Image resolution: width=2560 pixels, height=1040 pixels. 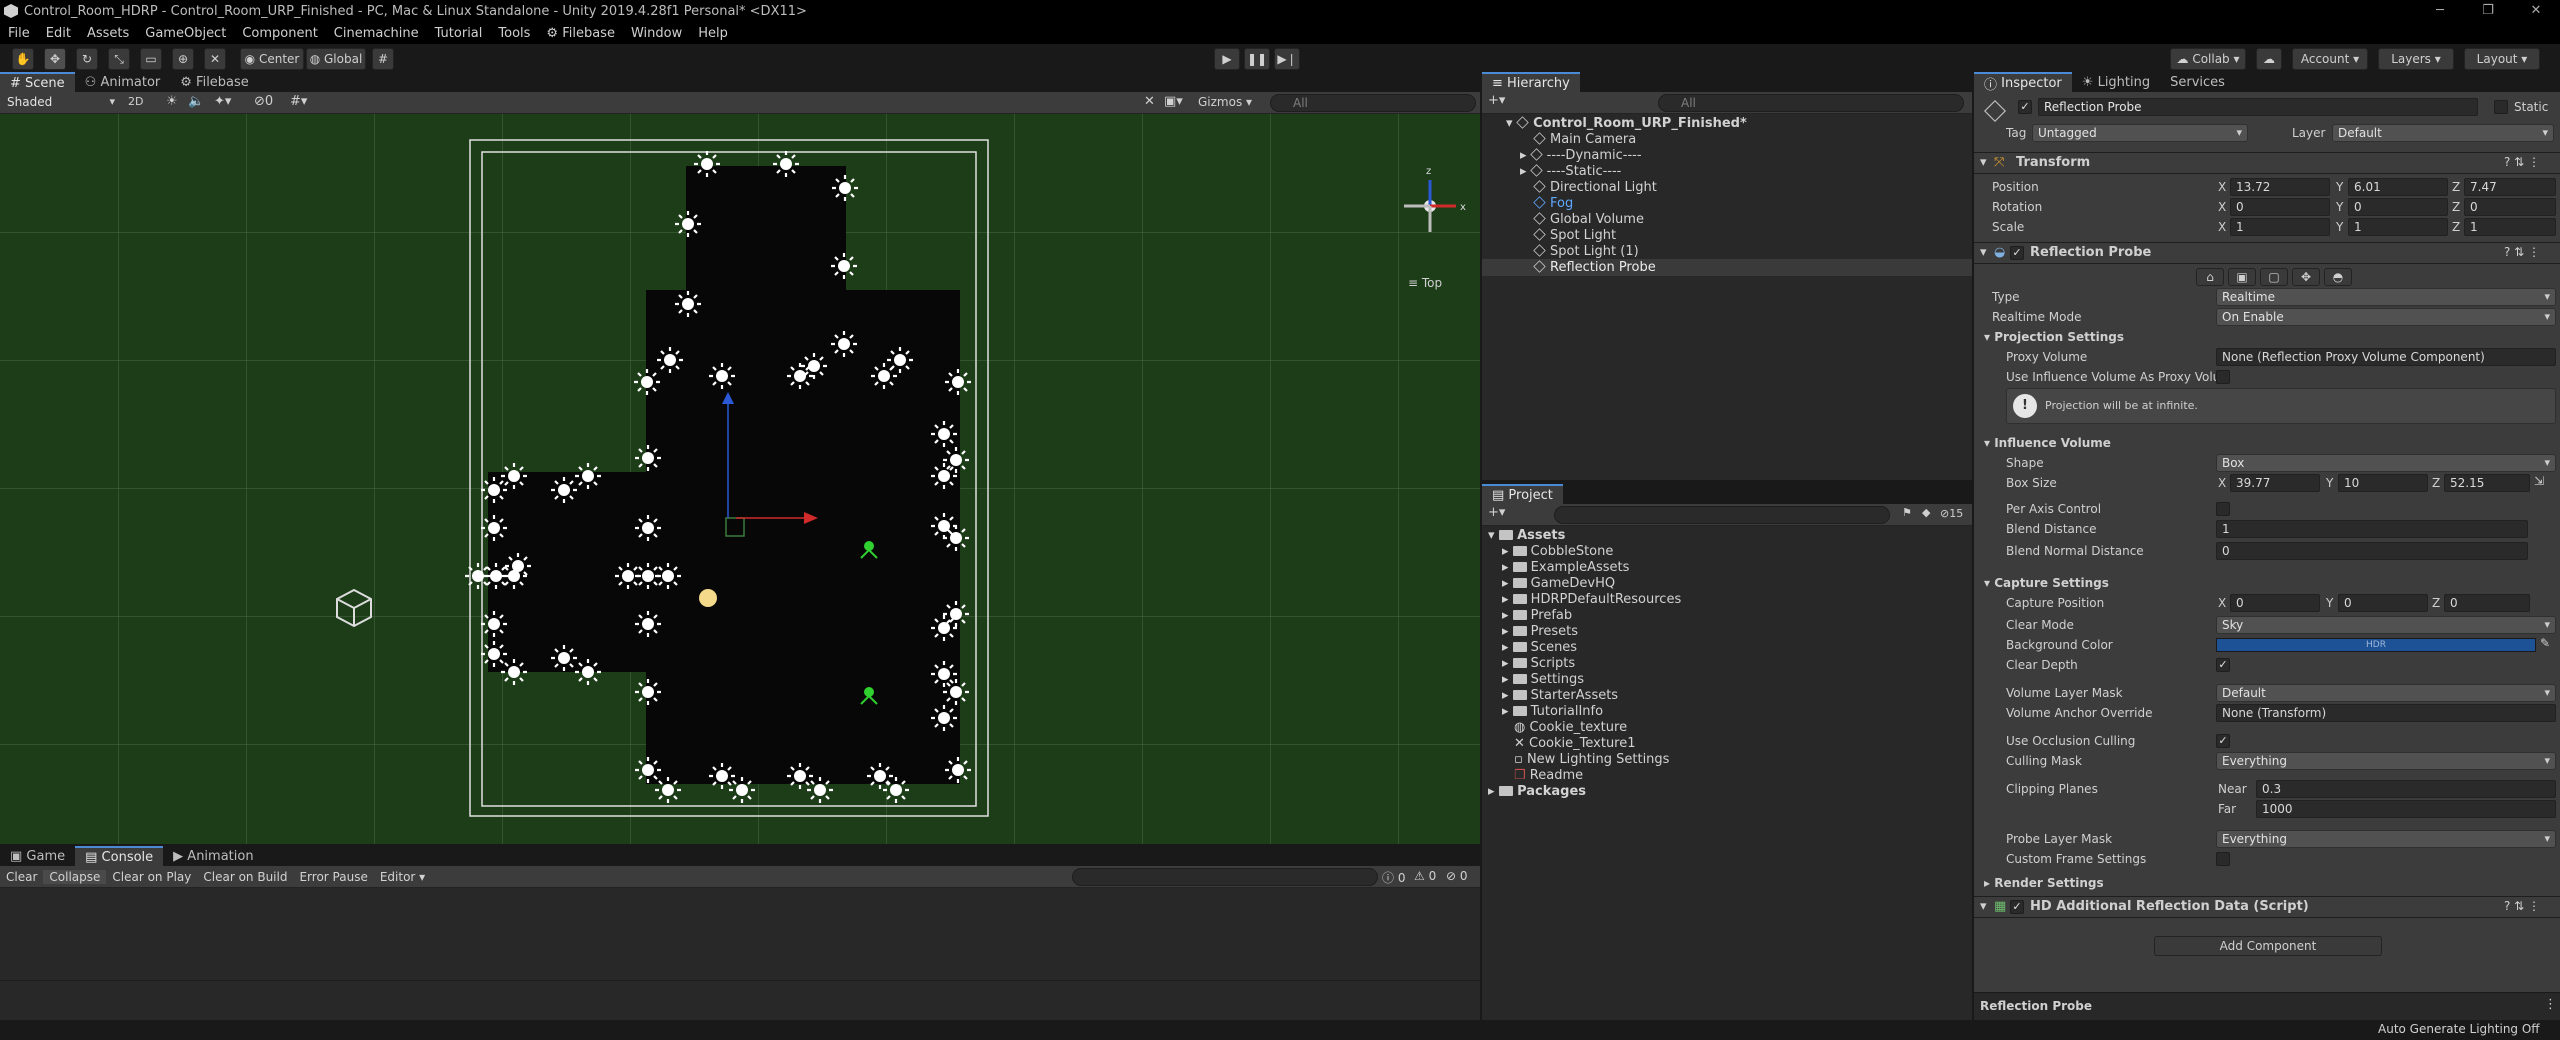 What do you see at coordinates (1425, 876) in the screenshot?
I see `warning-count: ⚠ 0` at bounding box center [1425, 876].